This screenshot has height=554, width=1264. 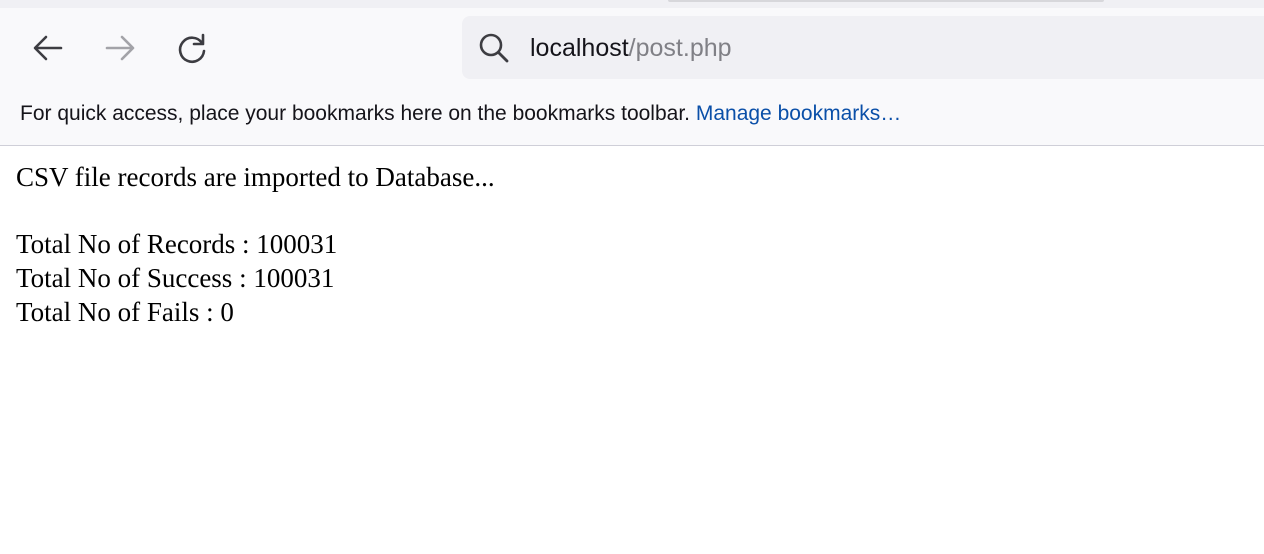 I want to click on tab-strip, so click(x=632, y=4).